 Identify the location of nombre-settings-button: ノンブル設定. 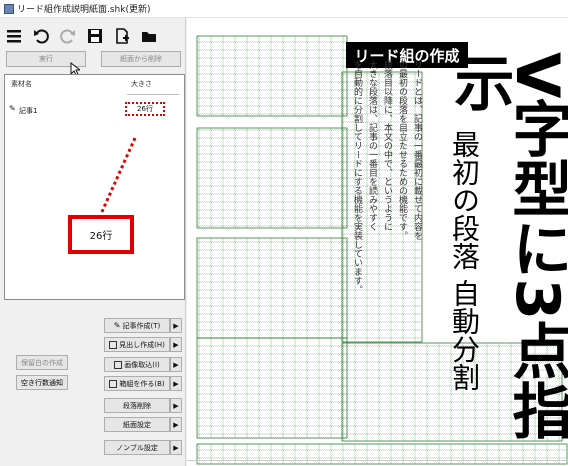
(137, 447).